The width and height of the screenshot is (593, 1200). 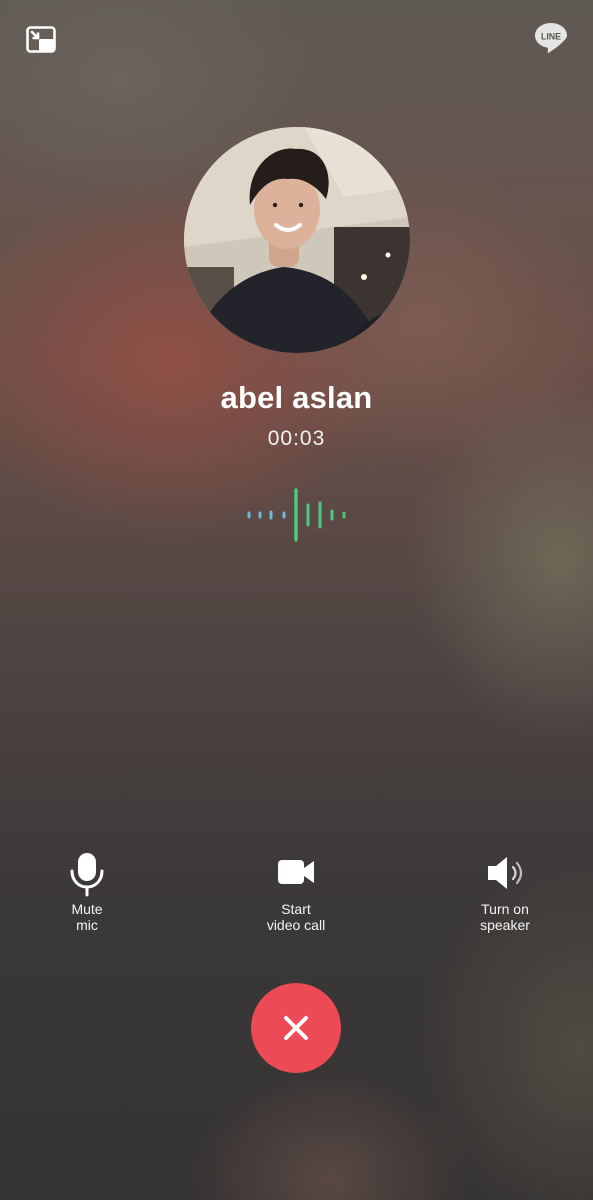 What do you see at coordinates (296, 397) in the screenshot?
I see `caller-name: abel aslan` at bounding box center [296, 397].